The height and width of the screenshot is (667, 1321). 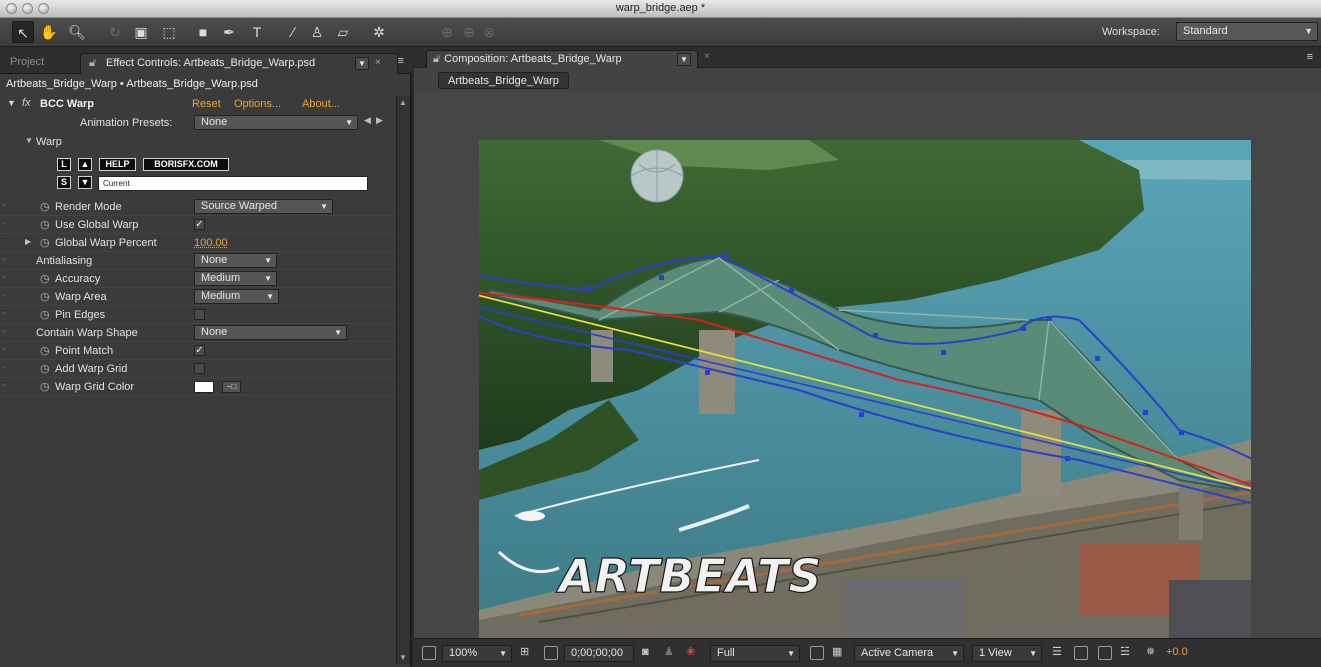 I want to click on selection-tool-icon: ↖, so click(x=23, y=32).